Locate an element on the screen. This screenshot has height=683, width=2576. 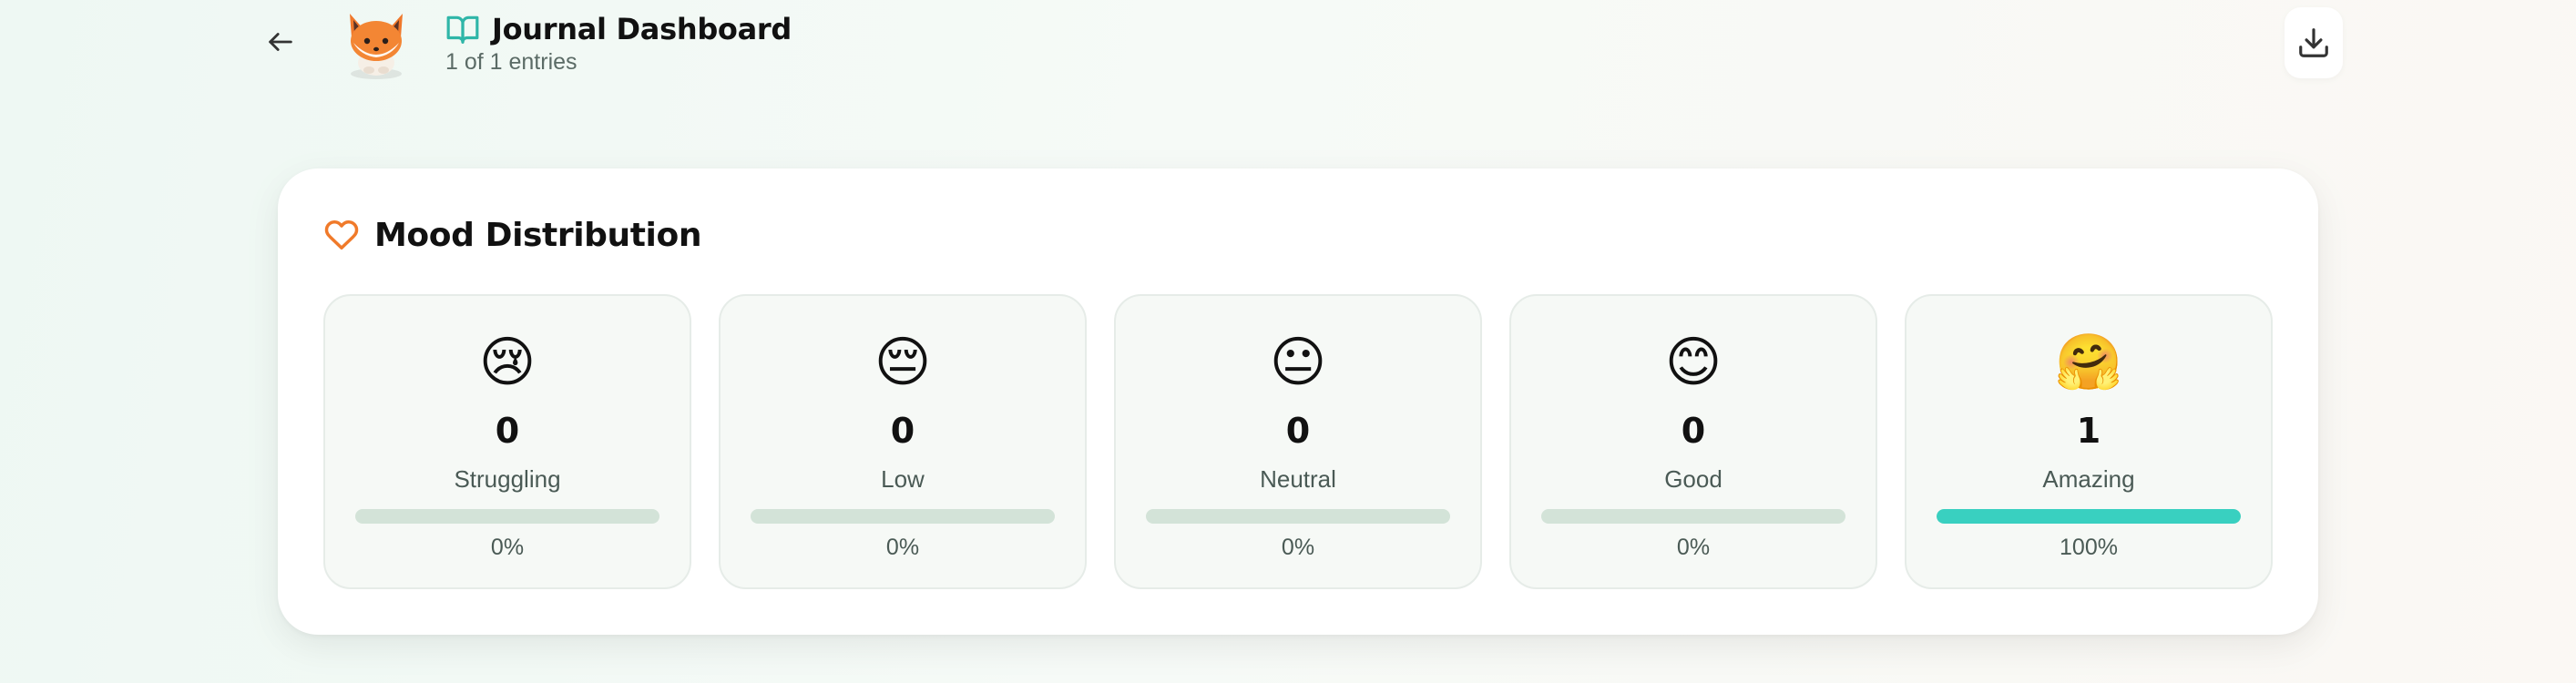
title-row: Journal Dashboard is located at coordinates (619, 29).